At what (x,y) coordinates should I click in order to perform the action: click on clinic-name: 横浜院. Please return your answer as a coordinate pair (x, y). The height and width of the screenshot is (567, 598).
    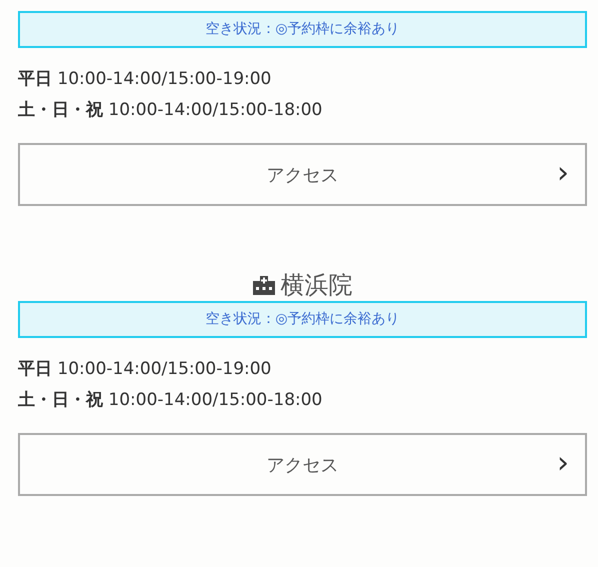
    Looking at the image, I should click on (316, 285).